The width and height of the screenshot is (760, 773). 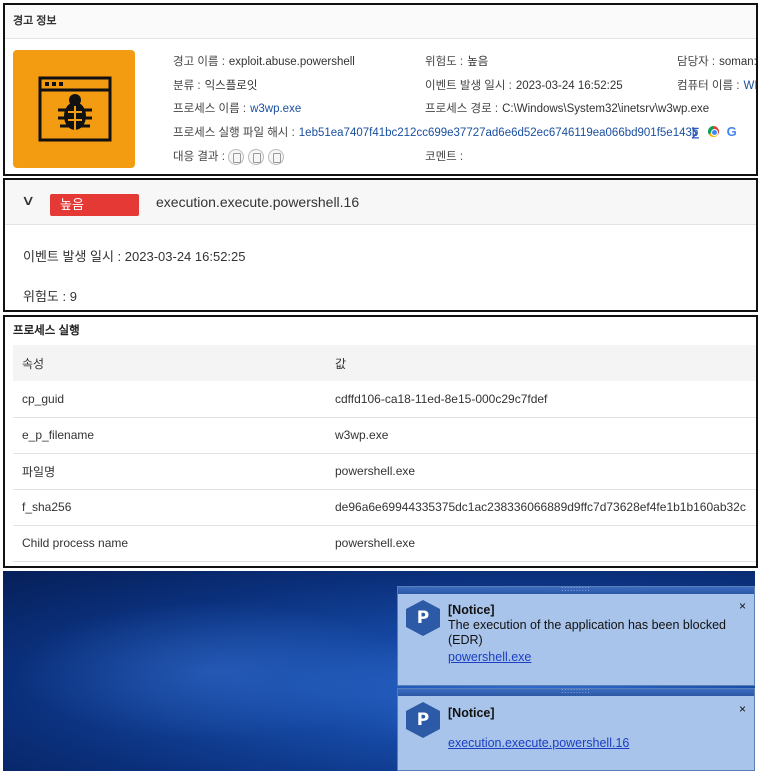 I want to click on alert-name-label: 경고 이름 :, so click(x=199, y=62).